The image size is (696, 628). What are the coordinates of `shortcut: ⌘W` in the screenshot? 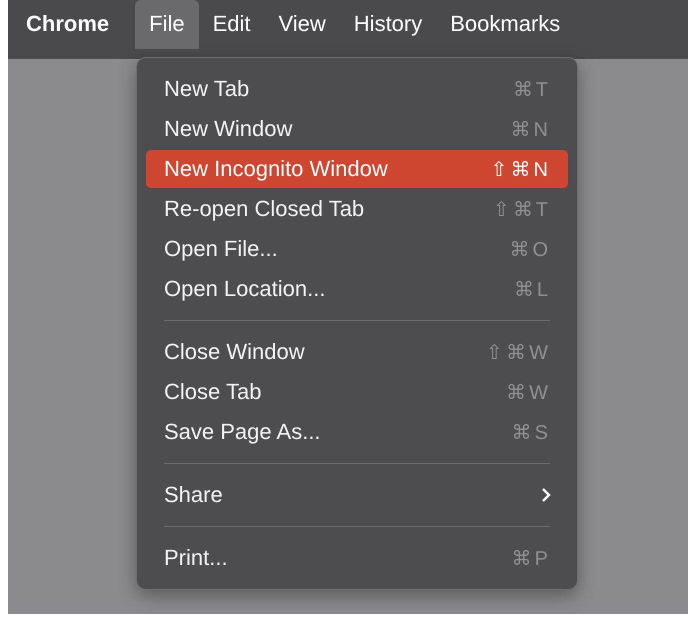 It's located at (528, 392).